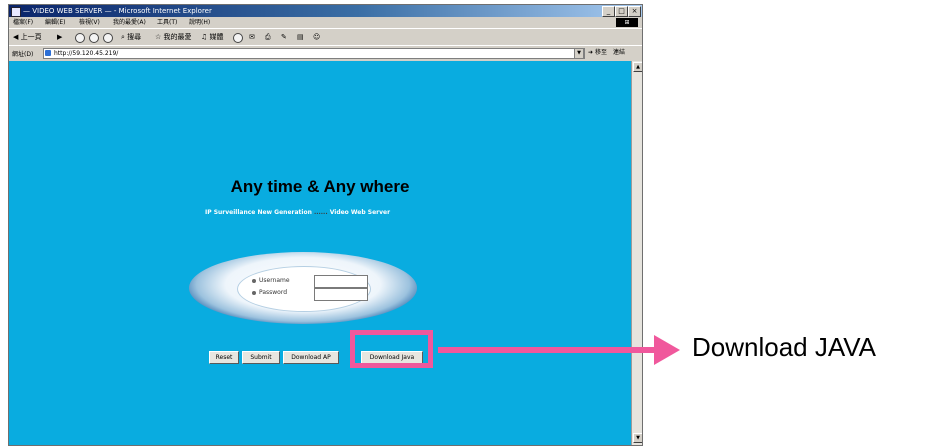 The image size is (934, 448). Describe the element at coordinates (591, 52) in the screenshot. I see `go-arrow-icon: ➜` at that location.